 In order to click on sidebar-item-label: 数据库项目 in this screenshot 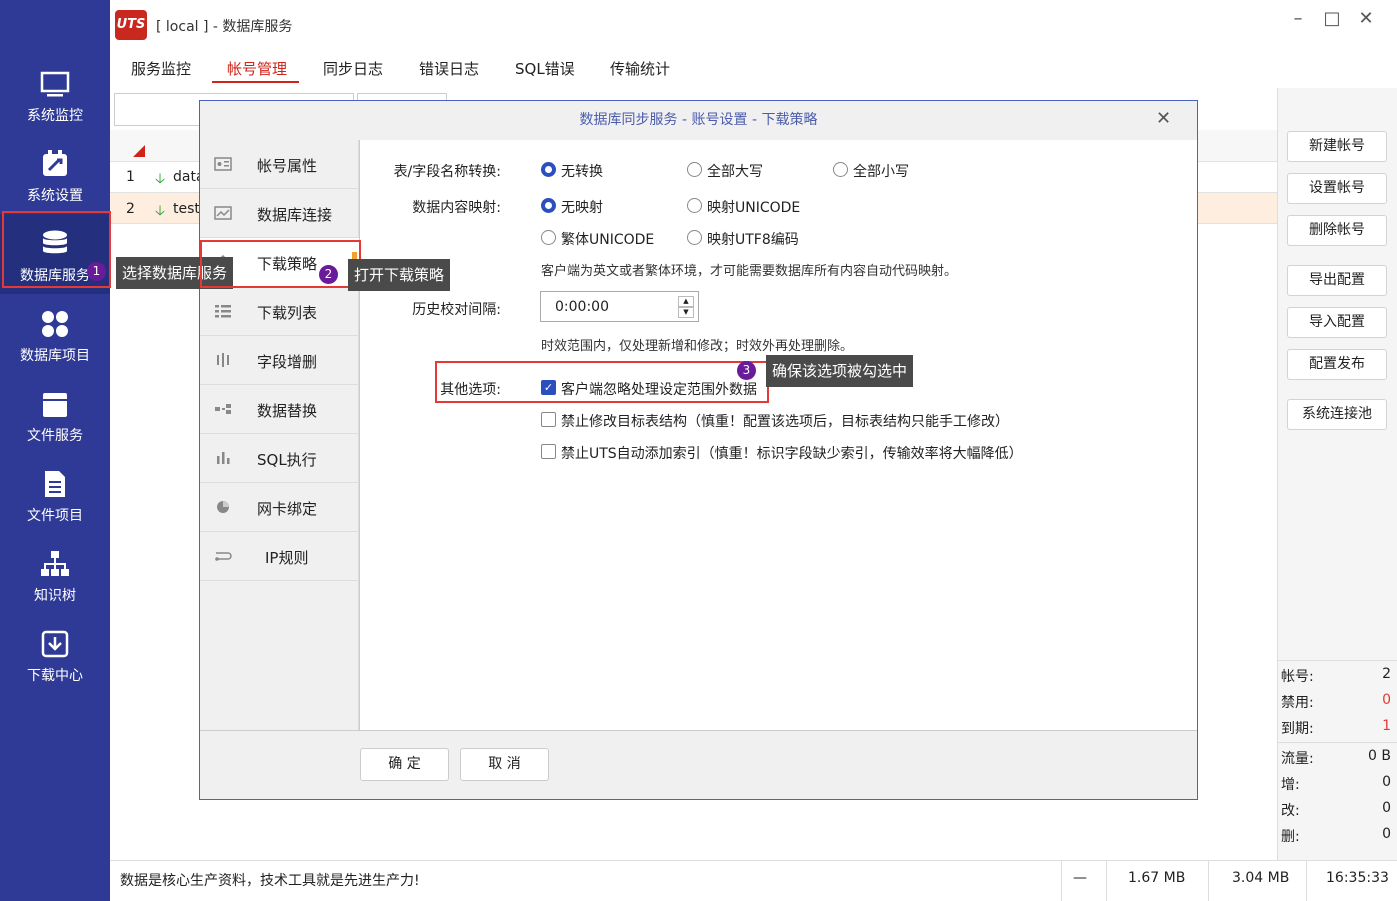, I will do `click(55, 356)`.